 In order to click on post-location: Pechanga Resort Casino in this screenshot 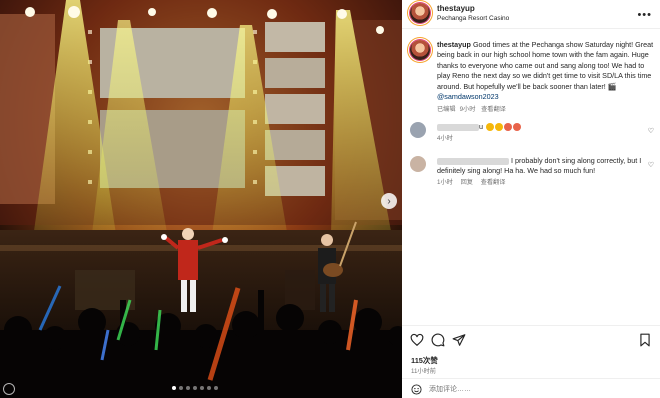, I will do `click(473, 18)`.